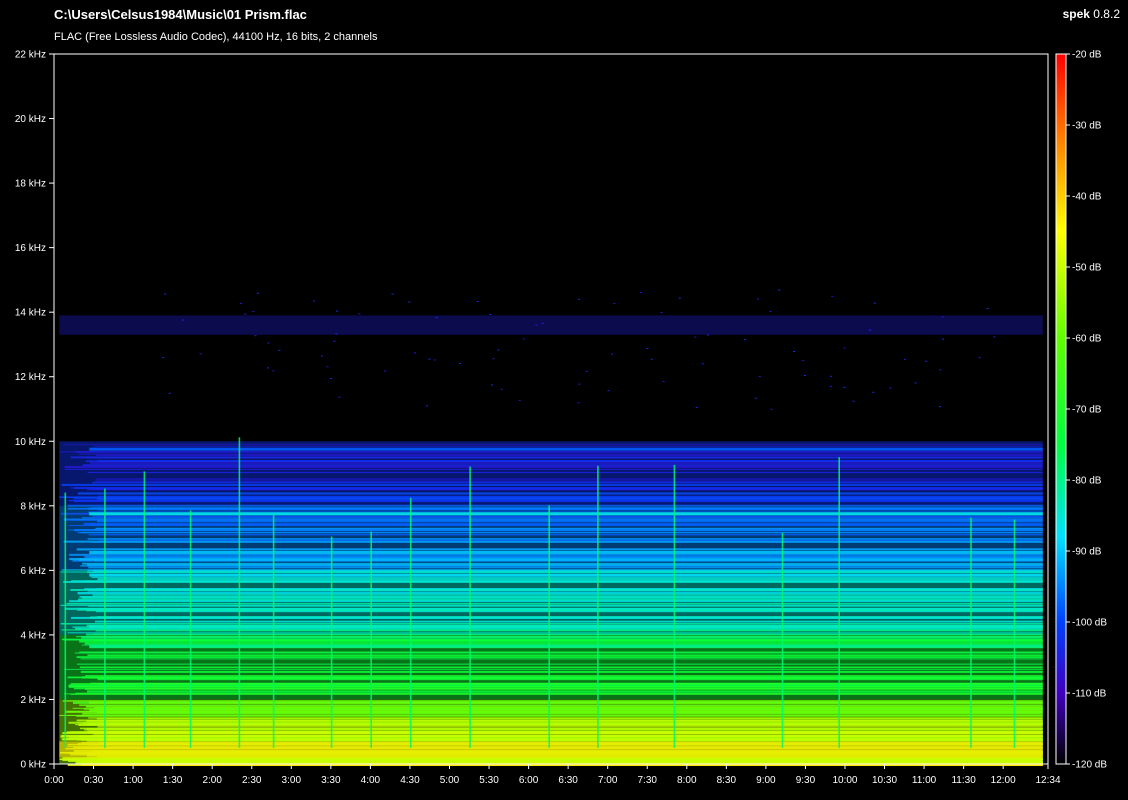  What do you see at coordinates (1087, 552) in the screenshot?
I see `db-tick-label: -90 dB` at bounding box center [1087, 552].